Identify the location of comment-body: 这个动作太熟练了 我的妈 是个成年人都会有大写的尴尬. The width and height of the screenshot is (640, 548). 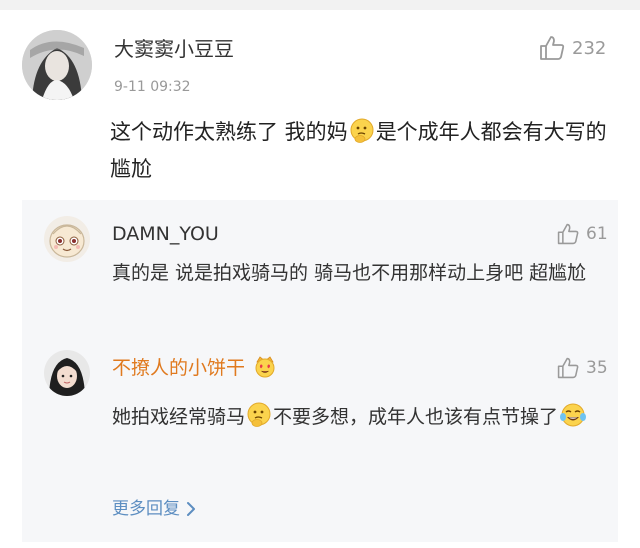
(360, 150).